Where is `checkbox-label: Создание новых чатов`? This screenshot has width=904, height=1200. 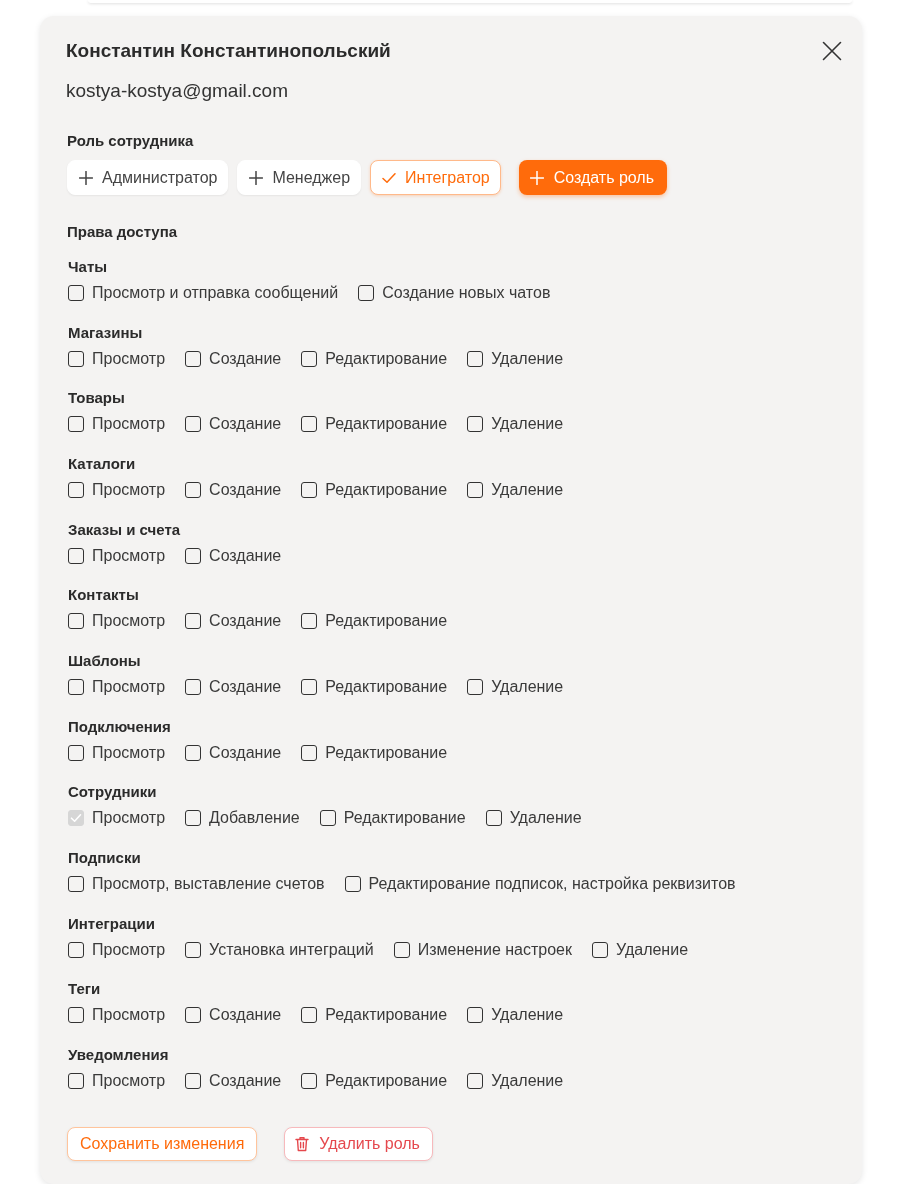
checkbox-label: Создание новых чатов is located at coordinates (466, 293).